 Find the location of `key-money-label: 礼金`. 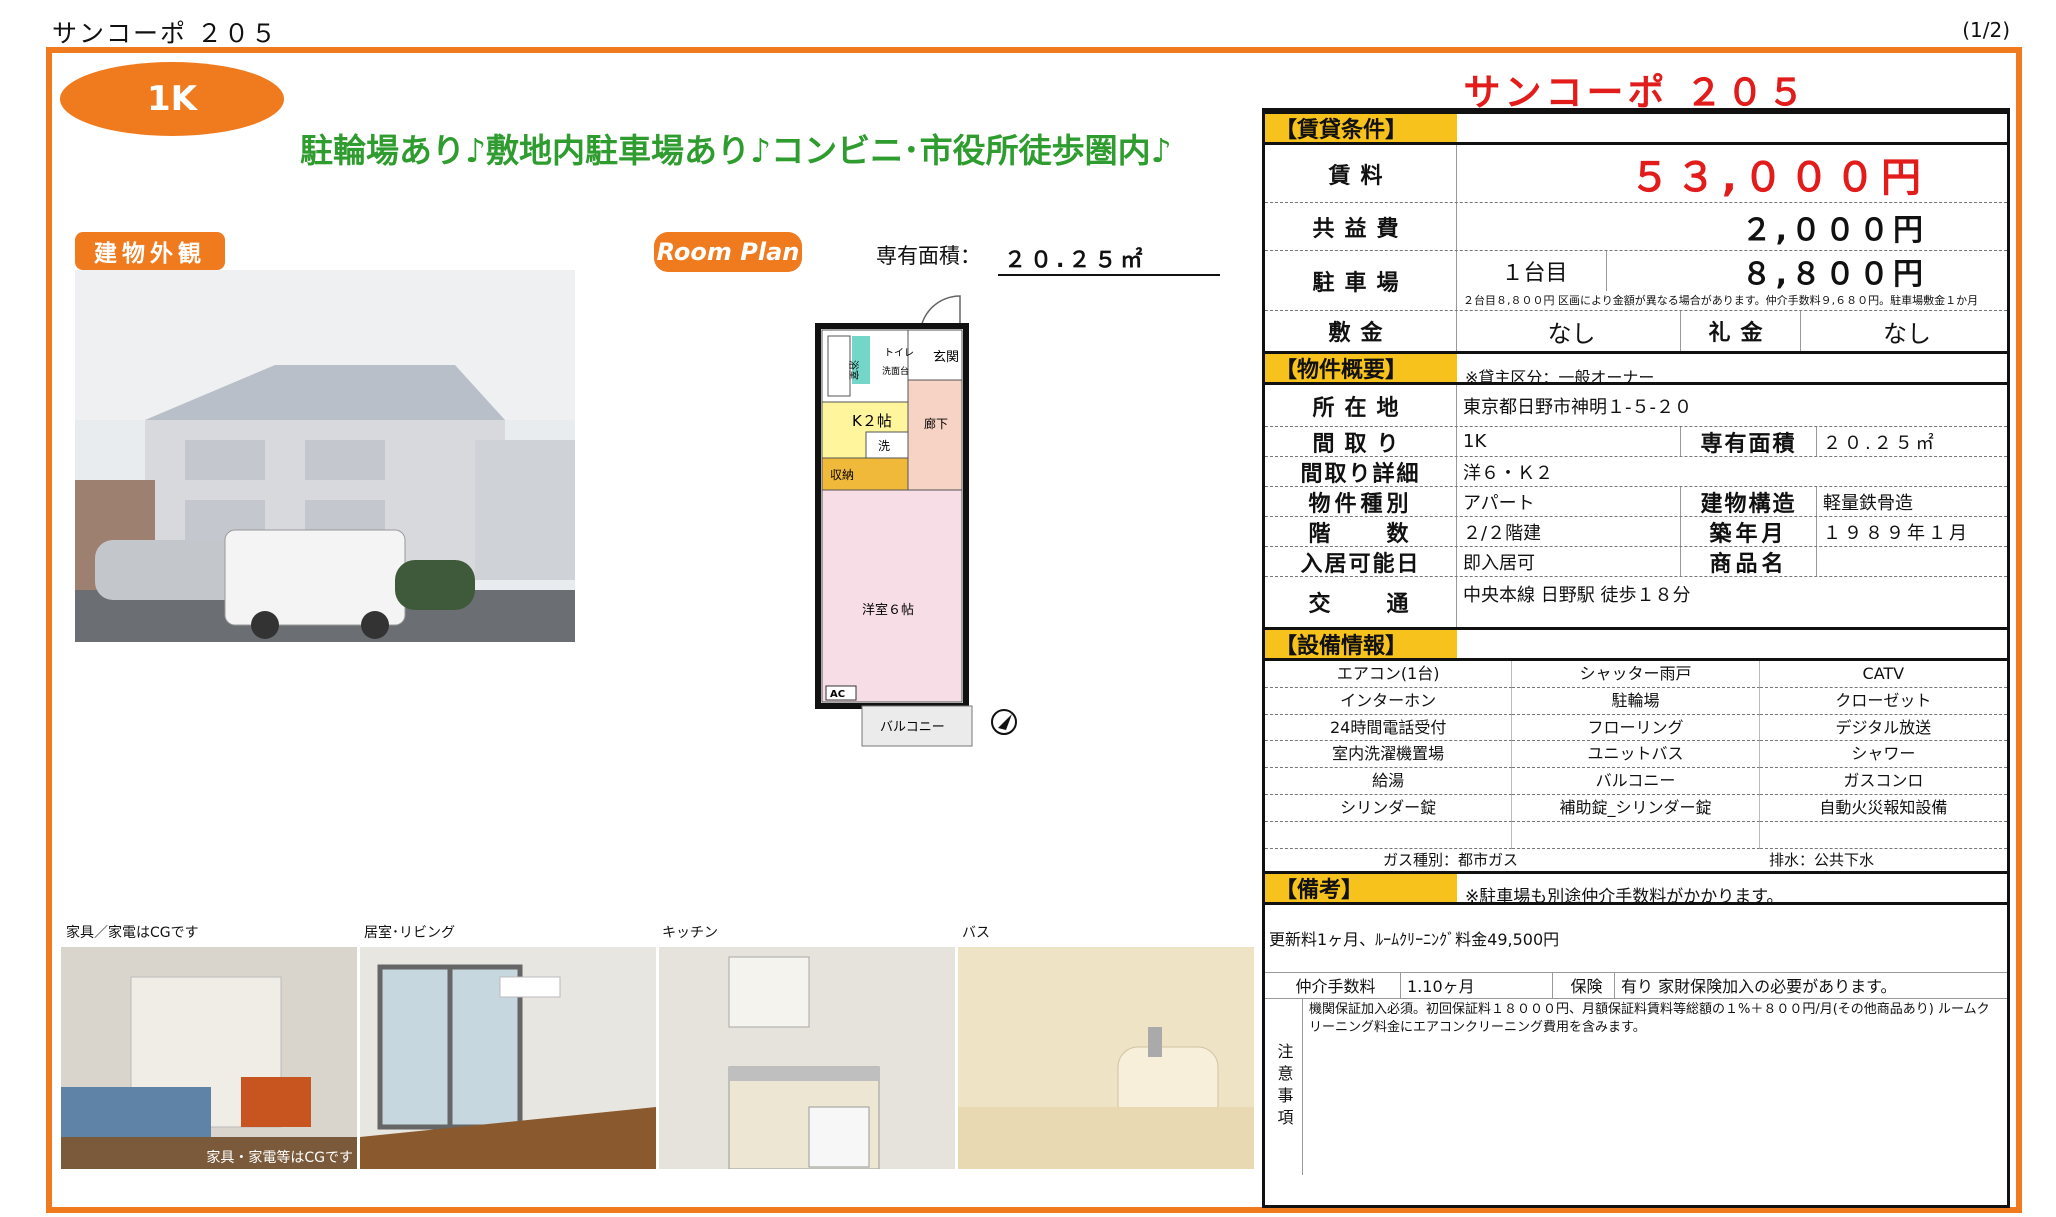

key-money-label: 礼金 is located at coordinates (1741, 331).